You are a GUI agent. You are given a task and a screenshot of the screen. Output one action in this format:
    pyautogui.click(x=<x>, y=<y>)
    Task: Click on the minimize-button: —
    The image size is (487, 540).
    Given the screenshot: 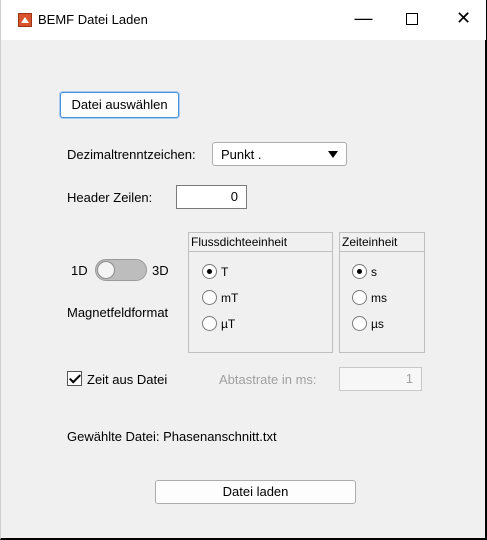 What is the action you would take?
    pyautogui.click(x=363, y=18)
    